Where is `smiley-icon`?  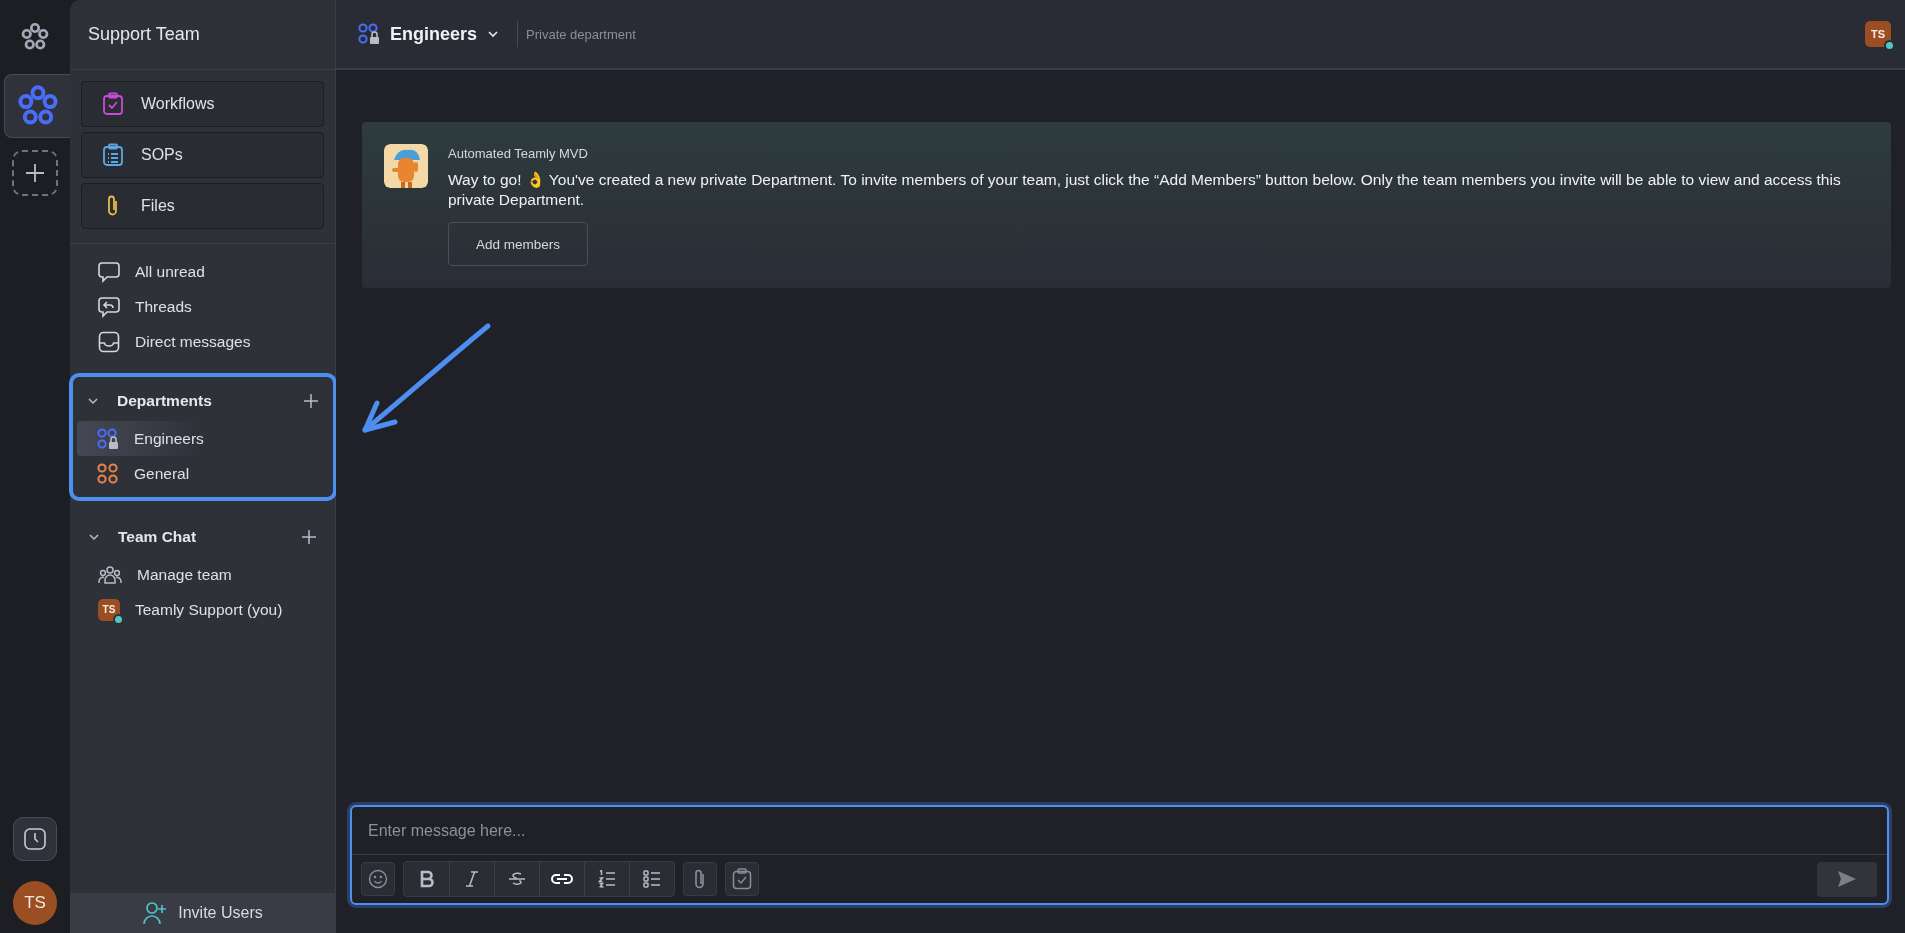 smiley-icon is located at coordinates (378, 879).